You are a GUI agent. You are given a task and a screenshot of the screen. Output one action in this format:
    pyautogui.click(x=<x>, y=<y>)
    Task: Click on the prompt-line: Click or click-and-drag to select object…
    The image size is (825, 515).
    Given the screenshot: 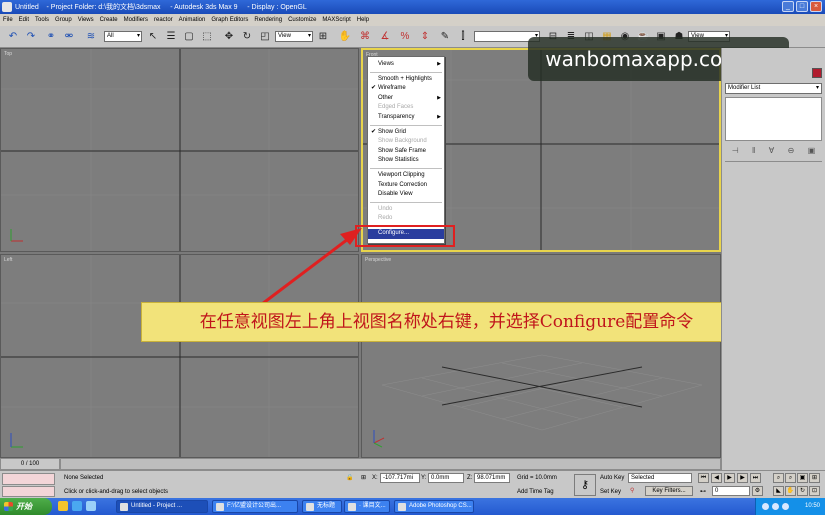 What is the action you would take?
    pyautogui.click(x=116, y=492)
    